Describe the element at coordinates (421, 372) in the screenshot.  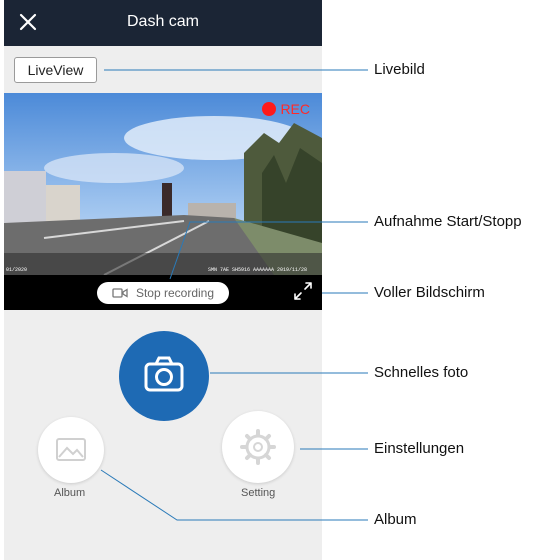
I see `annotation-photo: Schnelles foto` at that location.